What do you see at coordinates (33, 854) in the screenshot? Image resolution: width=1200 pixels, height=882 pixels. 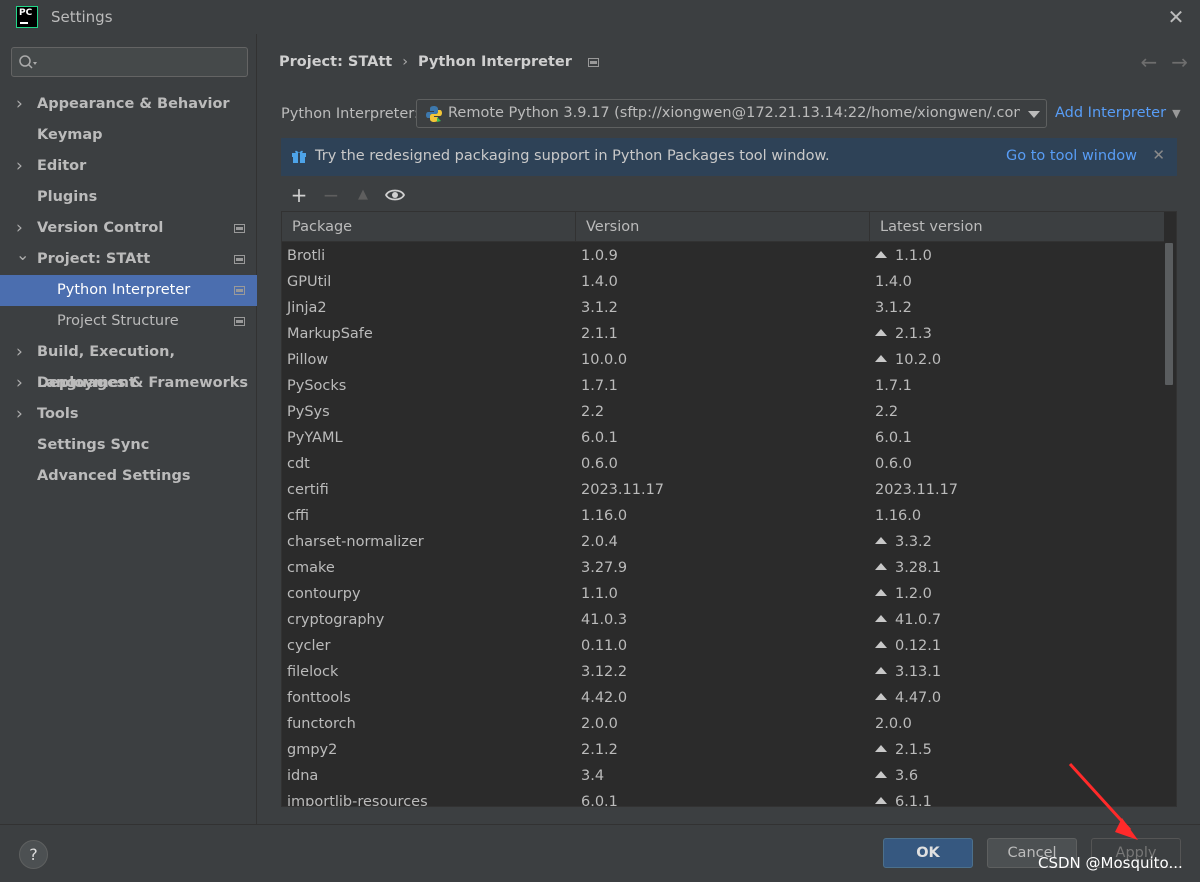 I see `help-button: ?` at bounding box center [33, 854].